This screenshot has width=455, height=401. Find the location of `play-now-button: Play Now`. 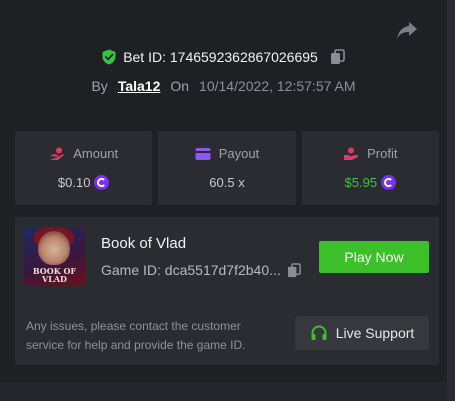

play-now-button: Play Now is located at coordinates (374, 257).